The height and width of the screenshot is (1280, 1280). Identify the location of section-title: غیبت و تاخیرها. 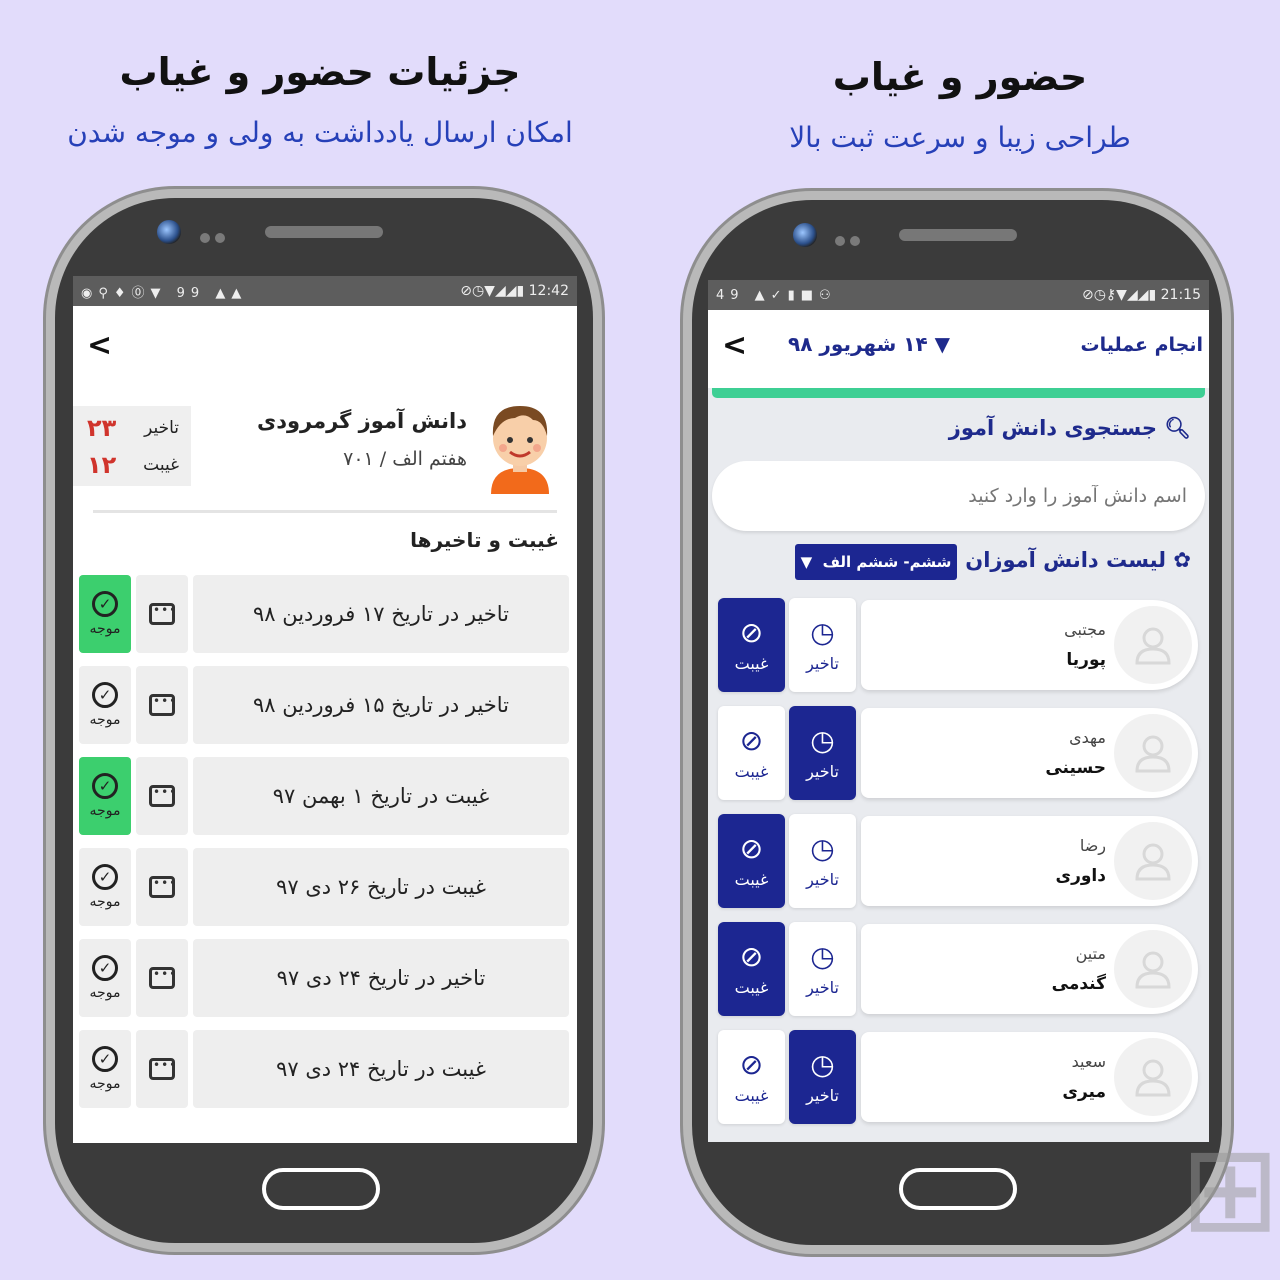
(484, 540).